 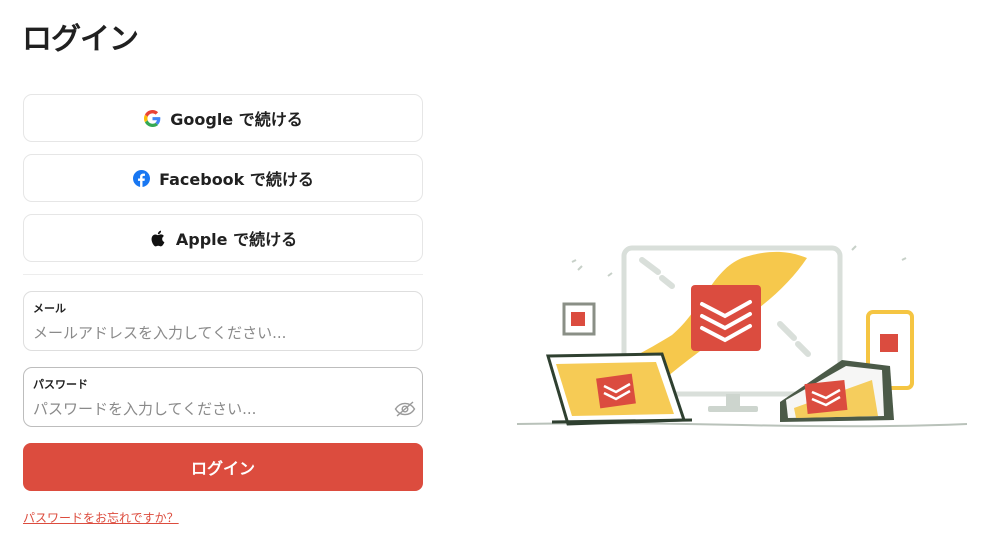 What do you see at coordinates (223, 397) in the screenshot?
I see `password-field: パスワード` at bounding box center [223, 397].